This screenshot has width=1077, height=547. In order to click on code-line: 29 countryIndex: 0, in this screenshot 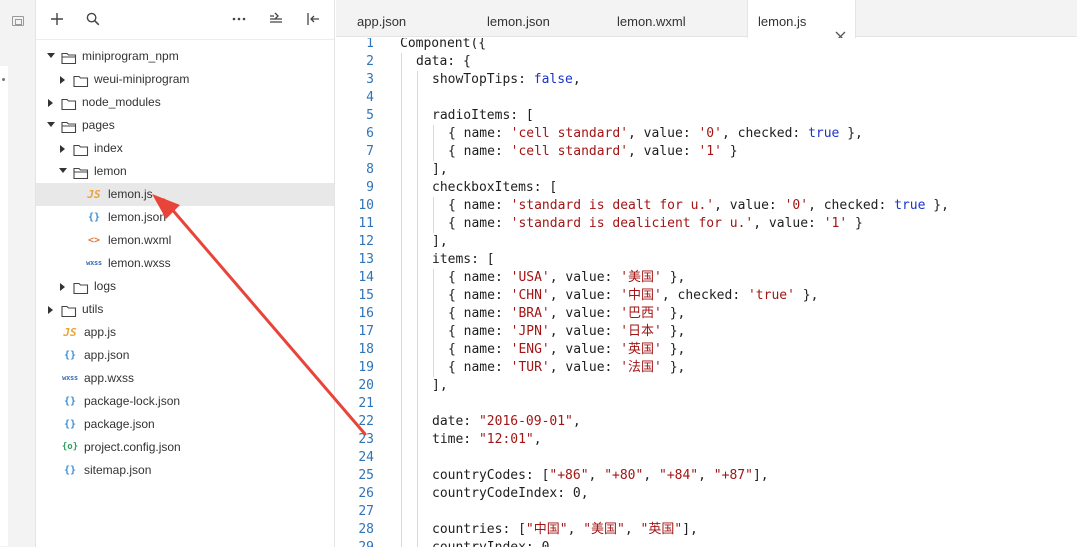, I will do `click(706, 543)`.